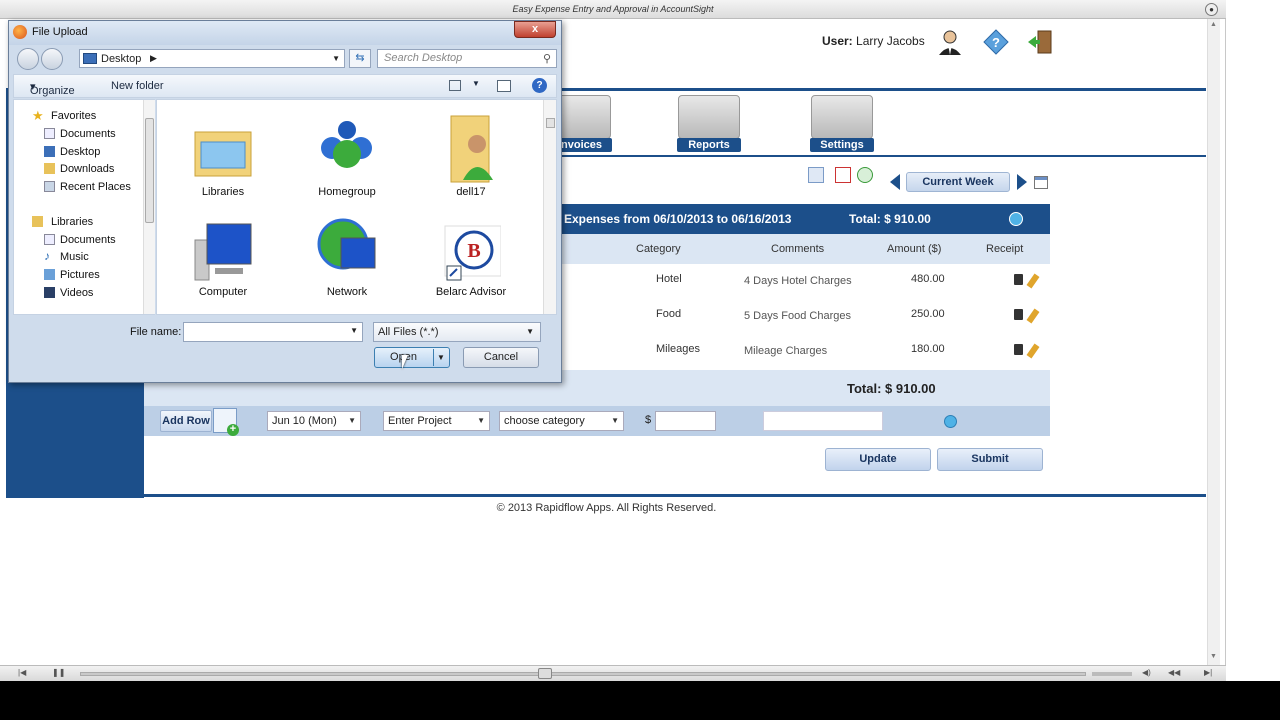  What do you see at coordinates (273, 332) in the screenshot?
I see `file-name-input: ▼` at bounding box center [273, 332].